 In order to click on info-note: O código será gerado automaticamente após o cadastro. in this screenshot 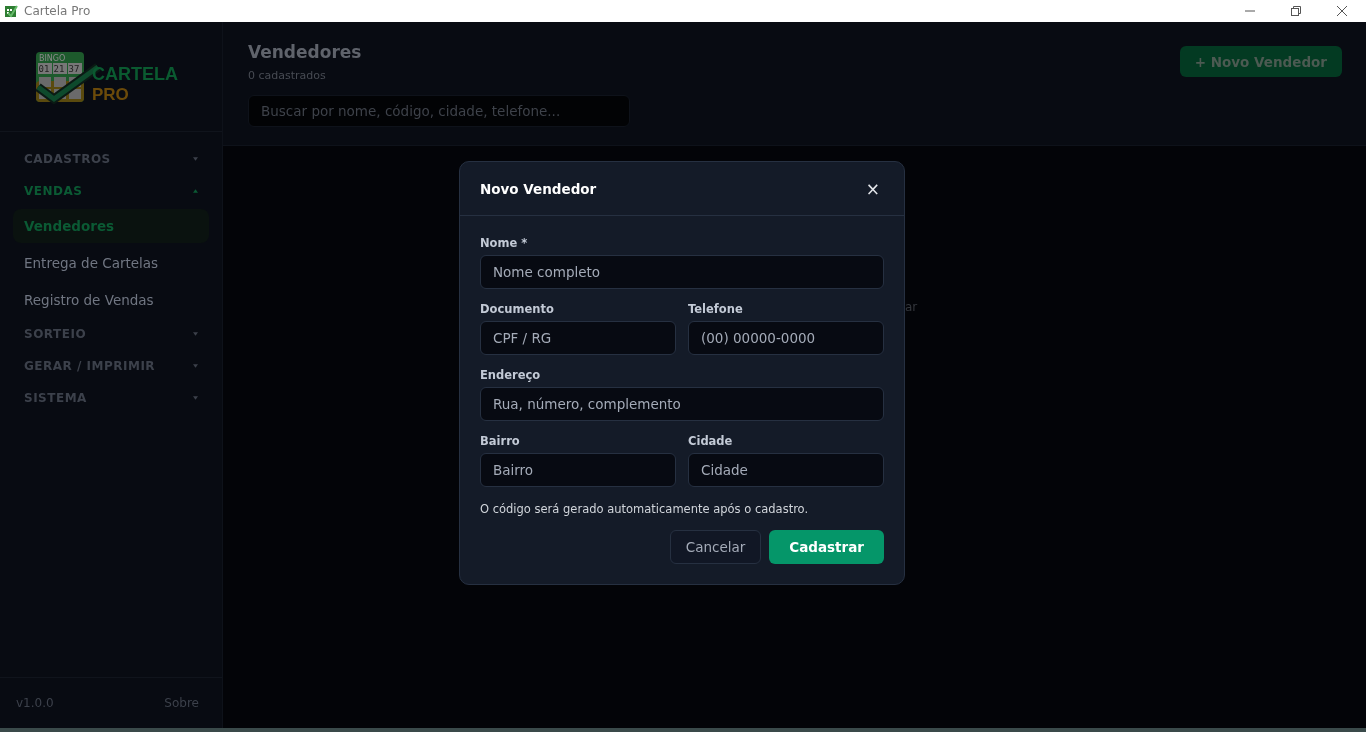, I will do `click(645, 509)`.